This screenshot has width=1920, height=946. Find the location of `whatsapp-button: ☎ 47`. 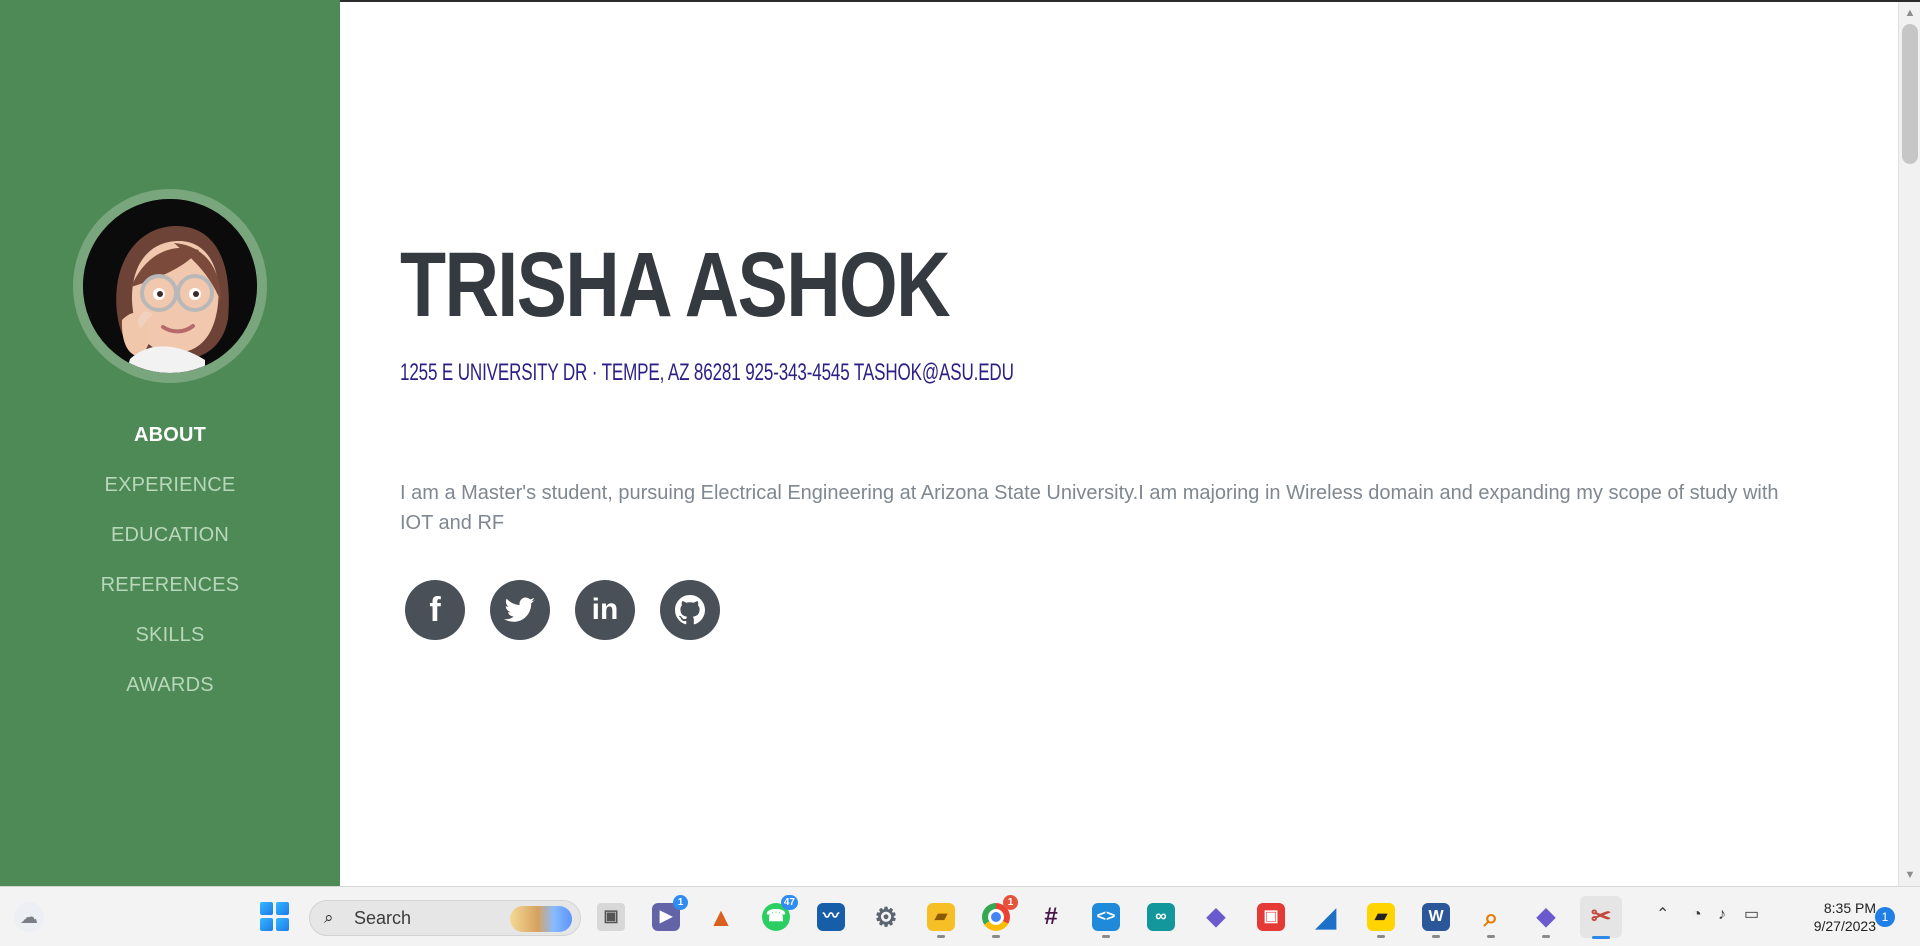

whatsapp-button: ☎ 47 is located at coordinates (776, 916).